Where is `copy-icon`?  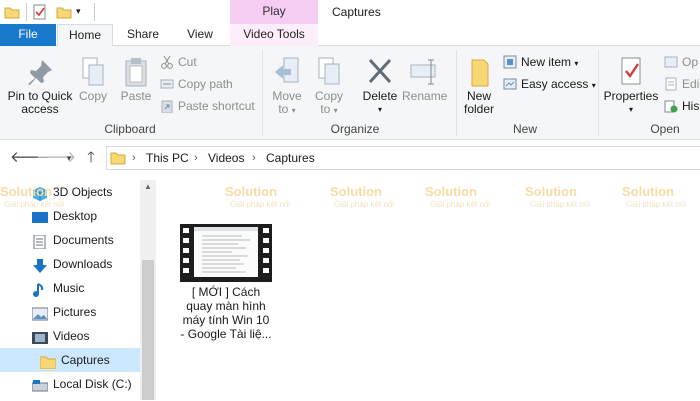
copy-icon is located at coordinates (93, 72).